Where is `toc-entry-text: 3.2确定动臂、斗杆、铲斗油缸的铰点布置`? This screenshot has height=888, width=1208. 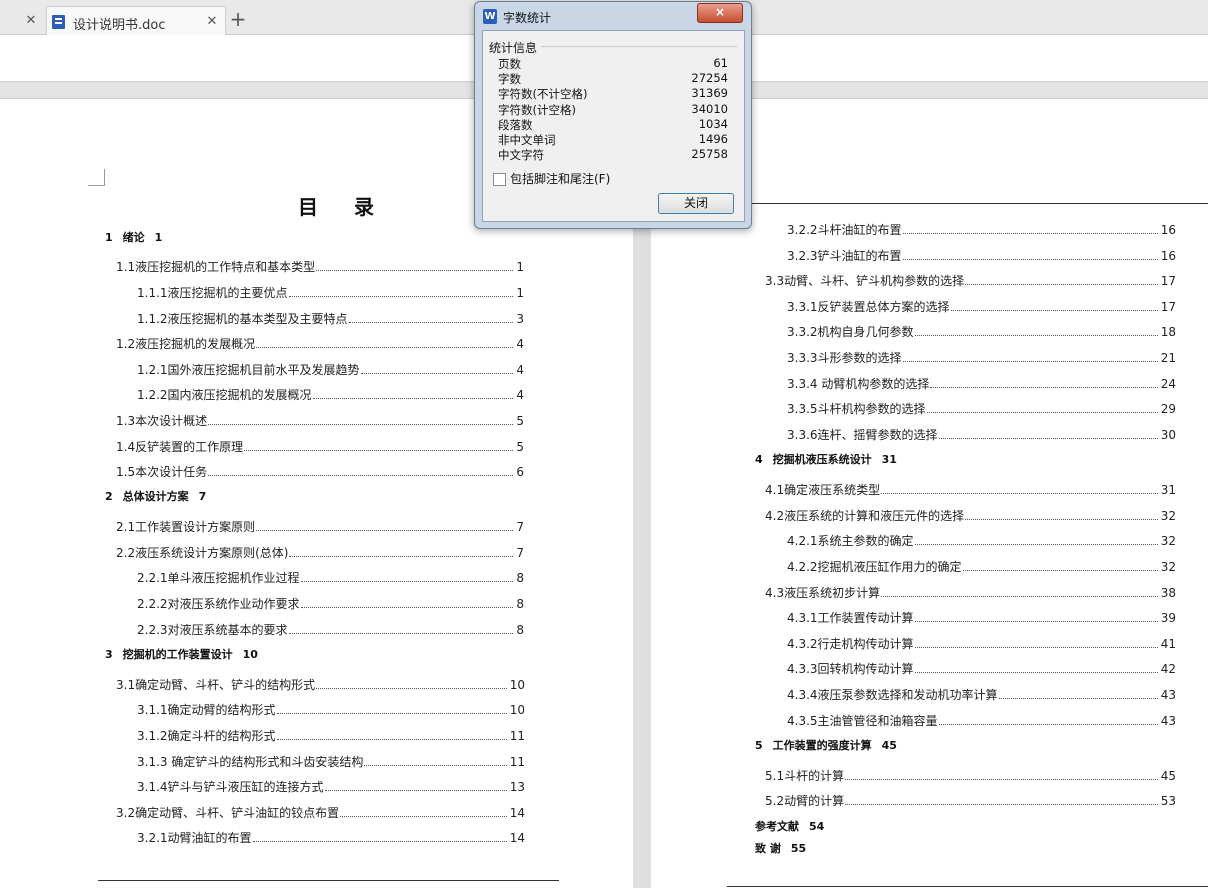 toc-entry-text: 3.2确定动臂、斗杆、铲斗油缸的铰点布置 is located at coordinates (228, 813).